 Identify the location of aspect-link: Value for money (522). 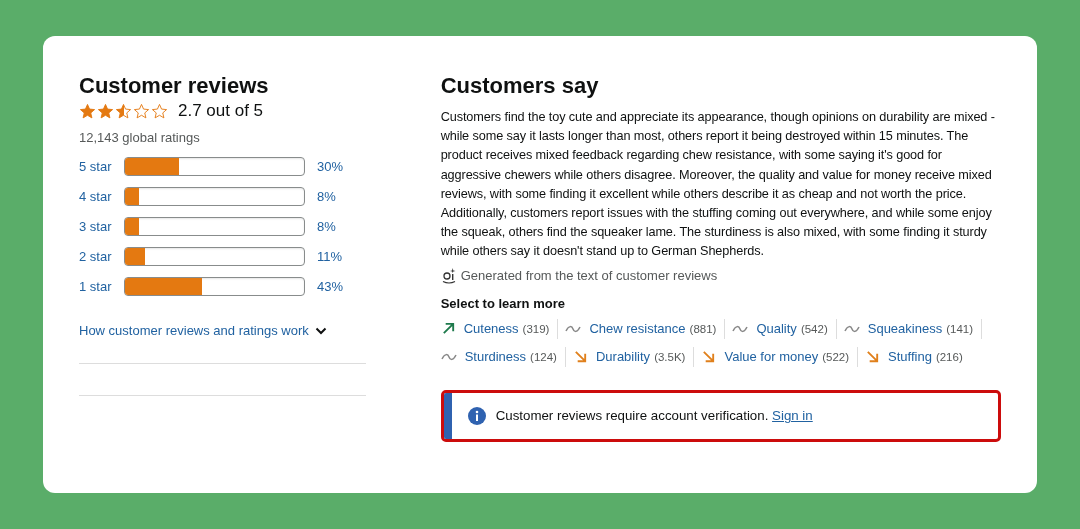
(779, 357).